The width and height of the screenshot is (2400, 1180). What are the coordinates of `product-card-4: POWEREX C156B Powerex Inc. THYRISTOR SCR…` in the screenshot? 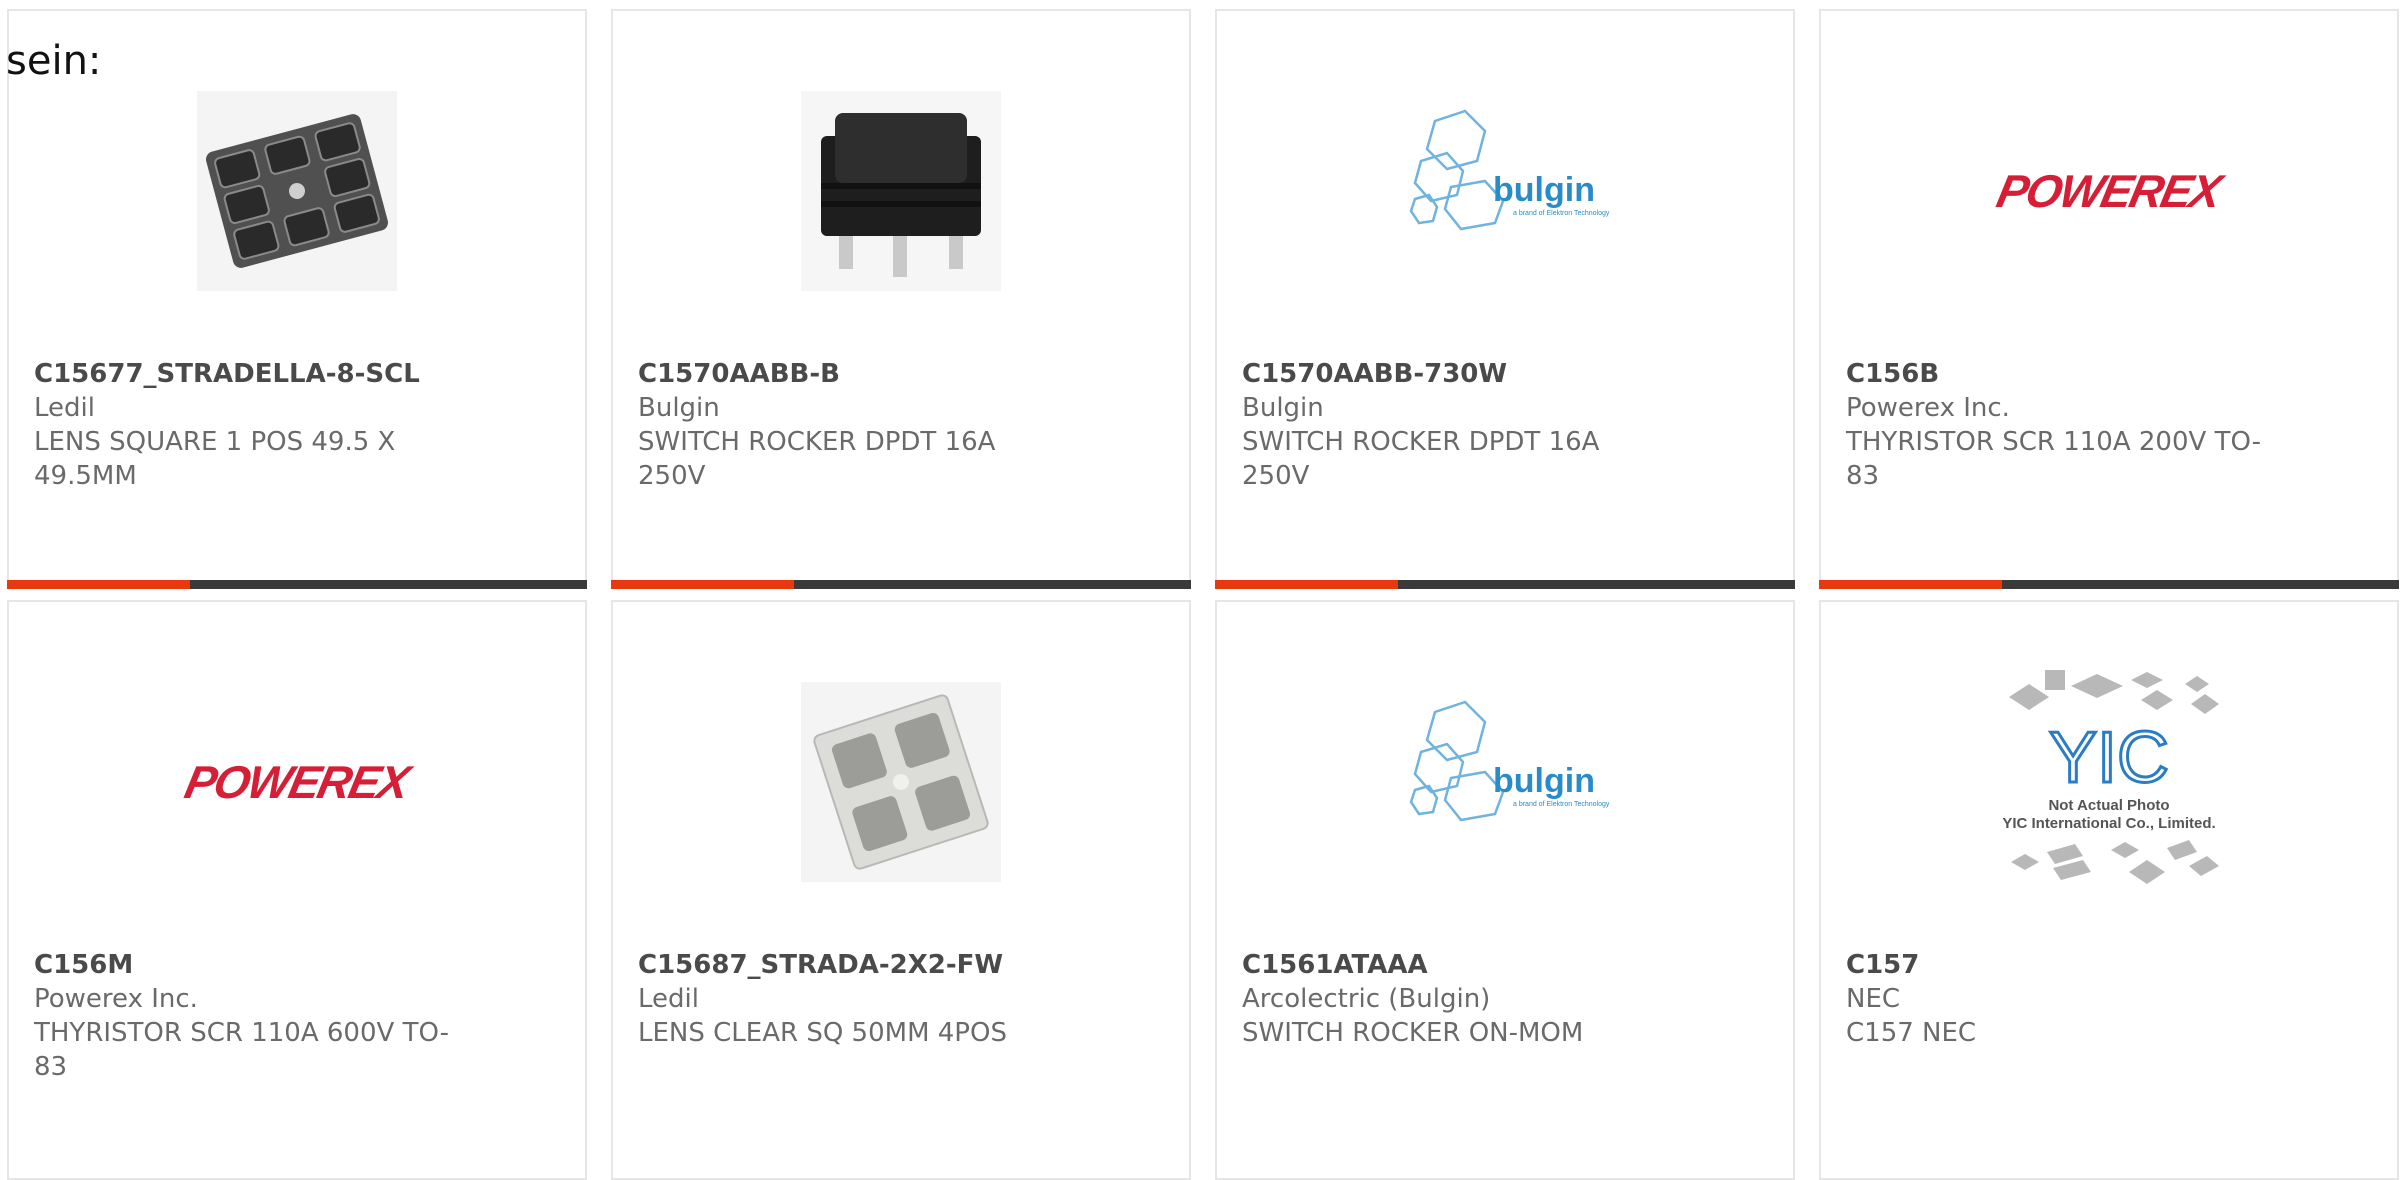 It's located at (2109, 299).